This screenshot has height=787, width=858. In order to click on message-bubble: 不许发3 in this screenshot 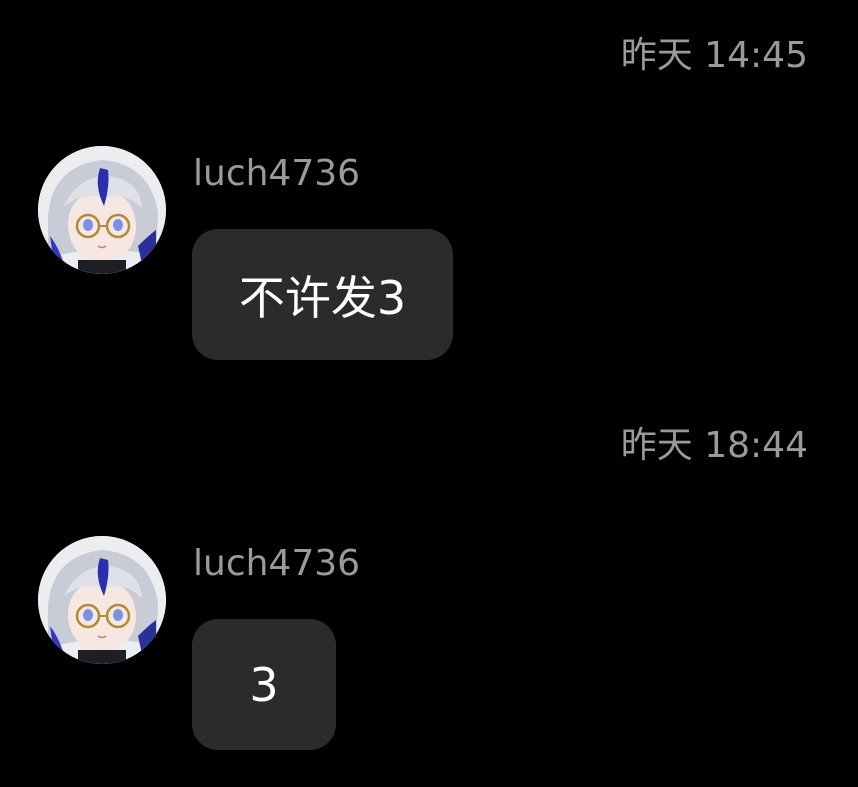, I will do `click(322, 294)`.